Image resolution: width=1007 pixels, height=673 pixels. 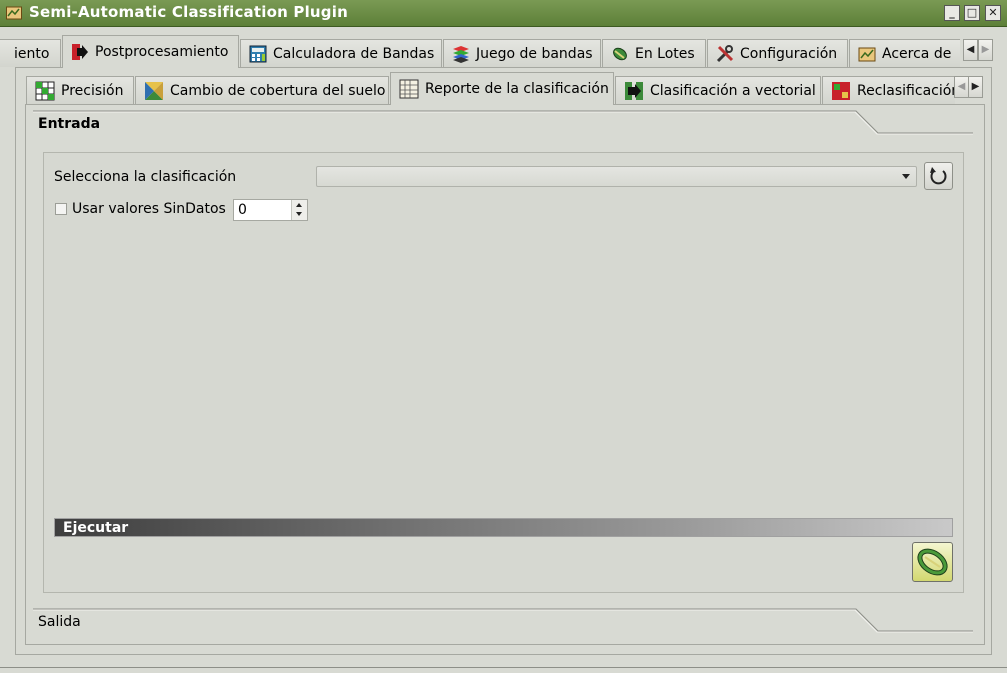 What do you see at coordinates (665, 53) in the screenshot?
I see `tab-label: En Lotes` at bounding box center [665, 53].